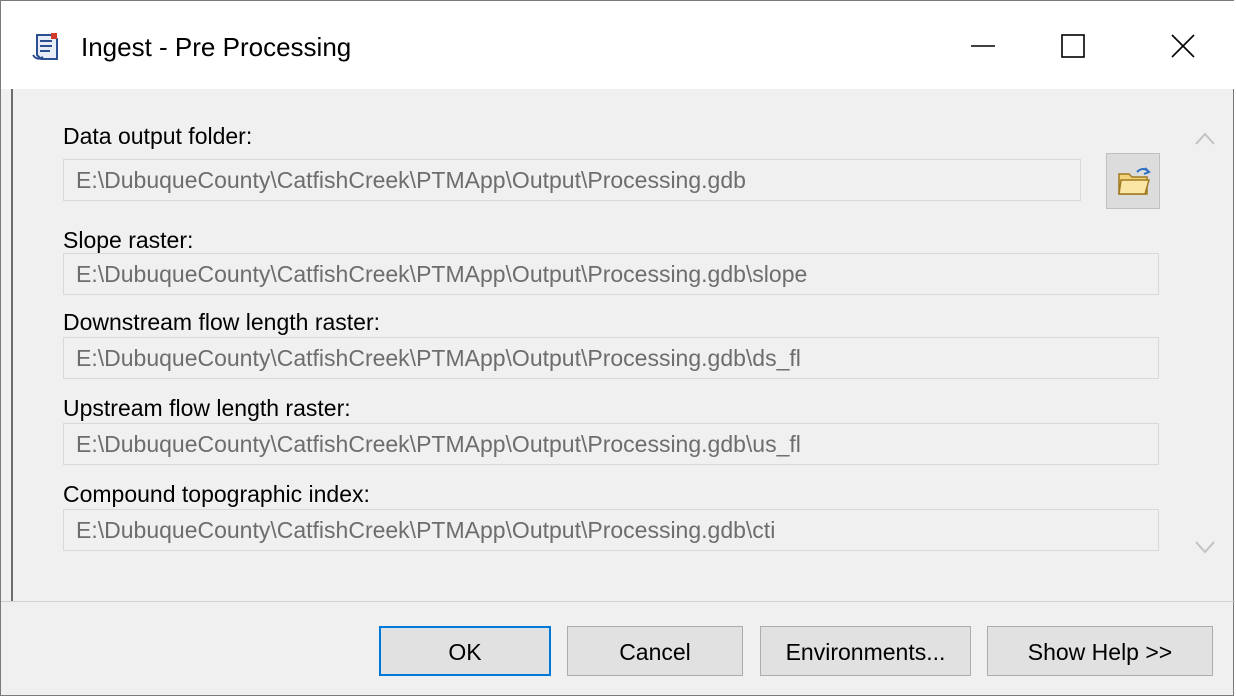 This screenshot has width=1236, height=698. Describe the element at coordinates (1205, 547) in the screenshot. I see `chevron-down-icon` at that location.